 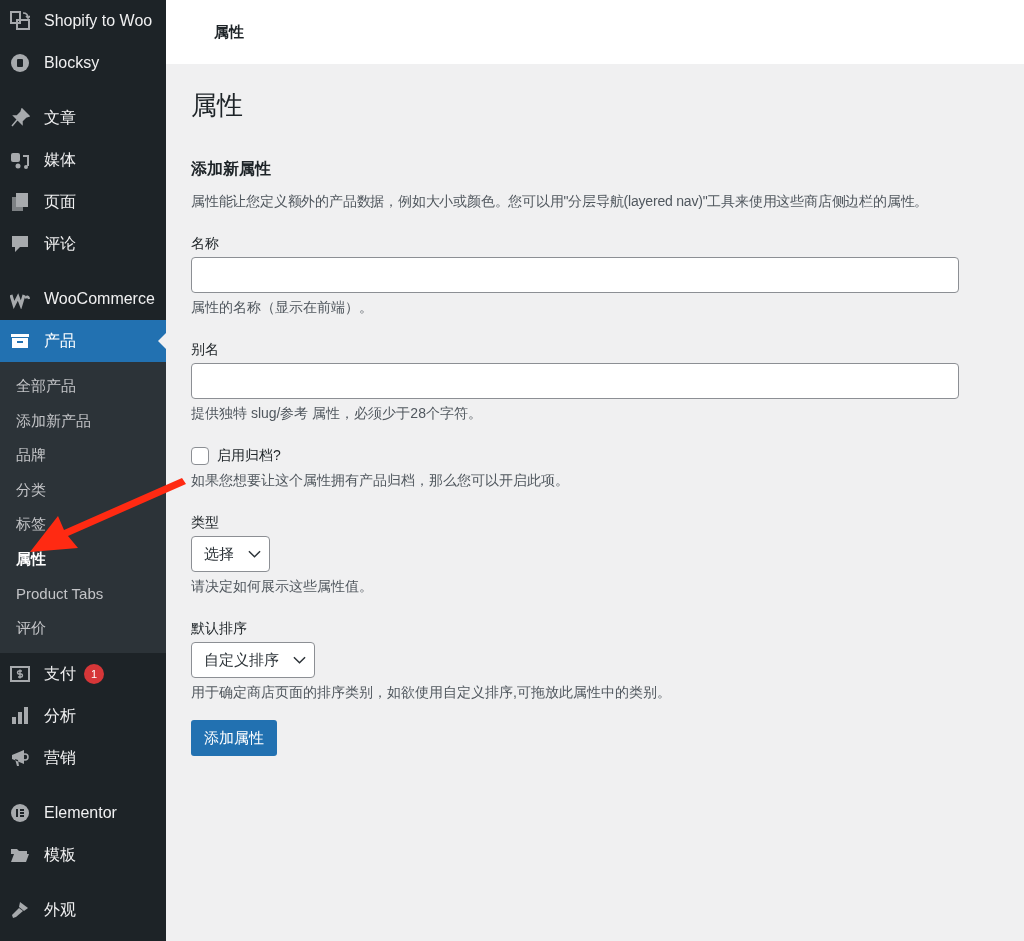 What do you see at coordinates (231, 169) in the screenshot?
I see `section-title: 添加新属性` at bounding box center [231, 169].